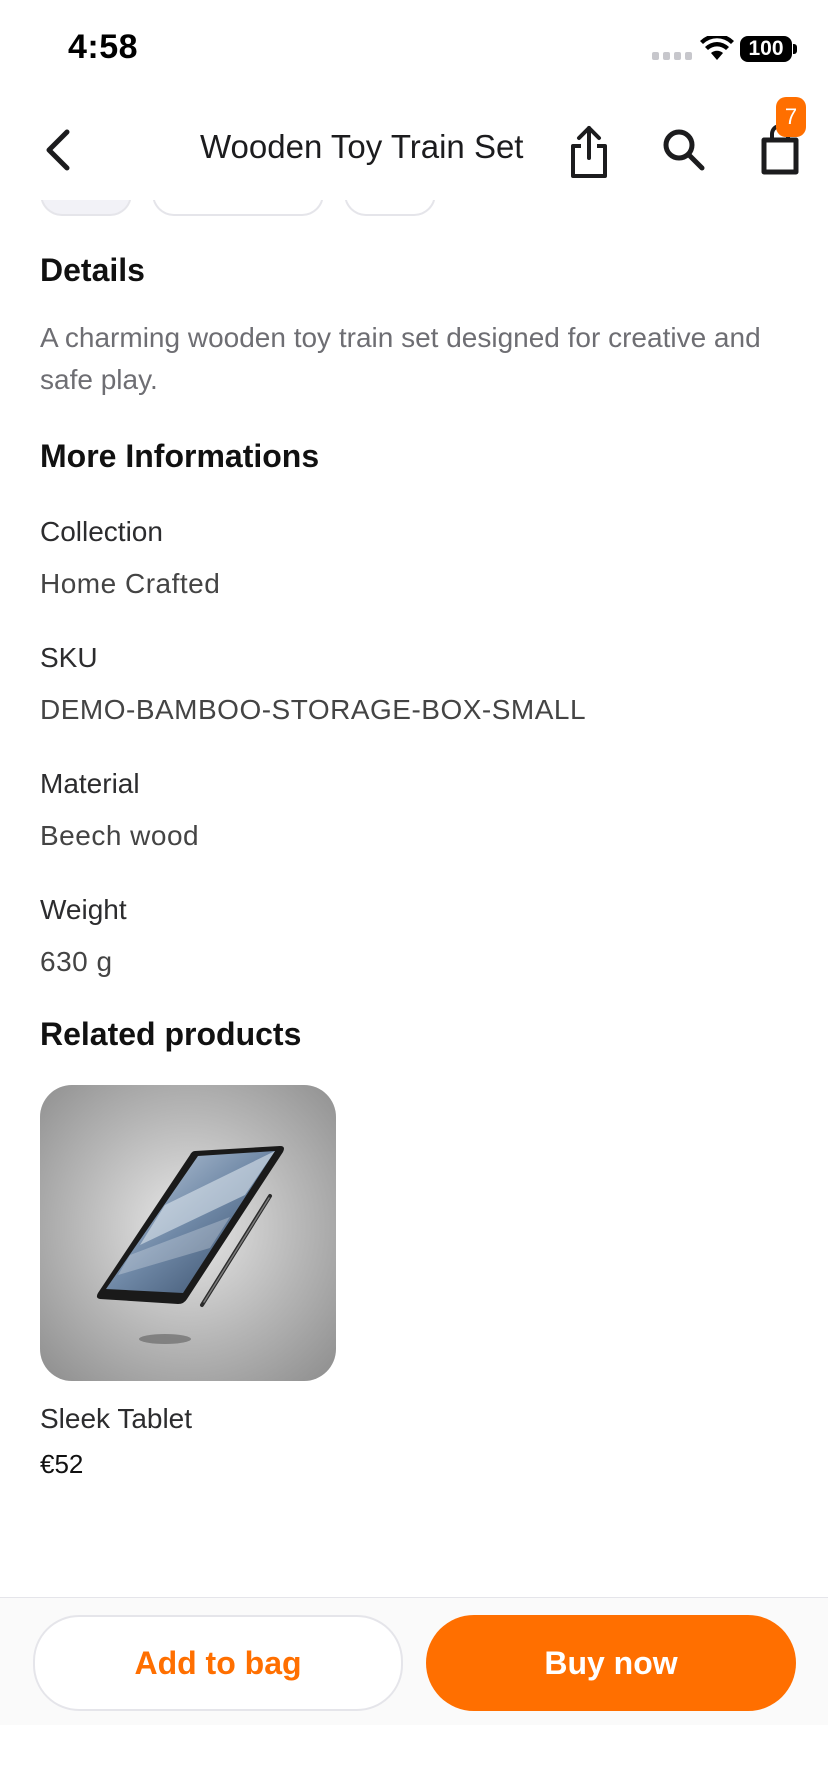 The width and height of the screenshot is (828, 1792). Describe the element at coordinates (672, 56) in the screenshot. I see `cellular-signal-icon` at that location.